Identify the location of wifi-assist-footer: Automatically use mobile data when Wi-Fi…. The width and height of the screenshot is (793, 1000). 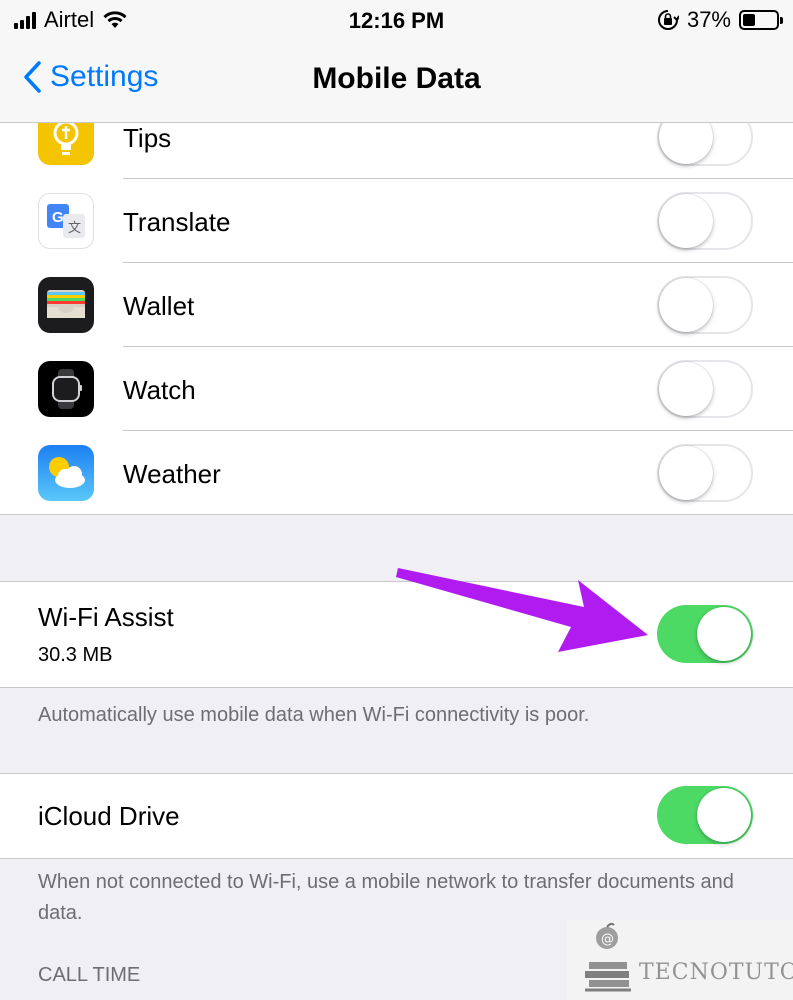
(314, 715).